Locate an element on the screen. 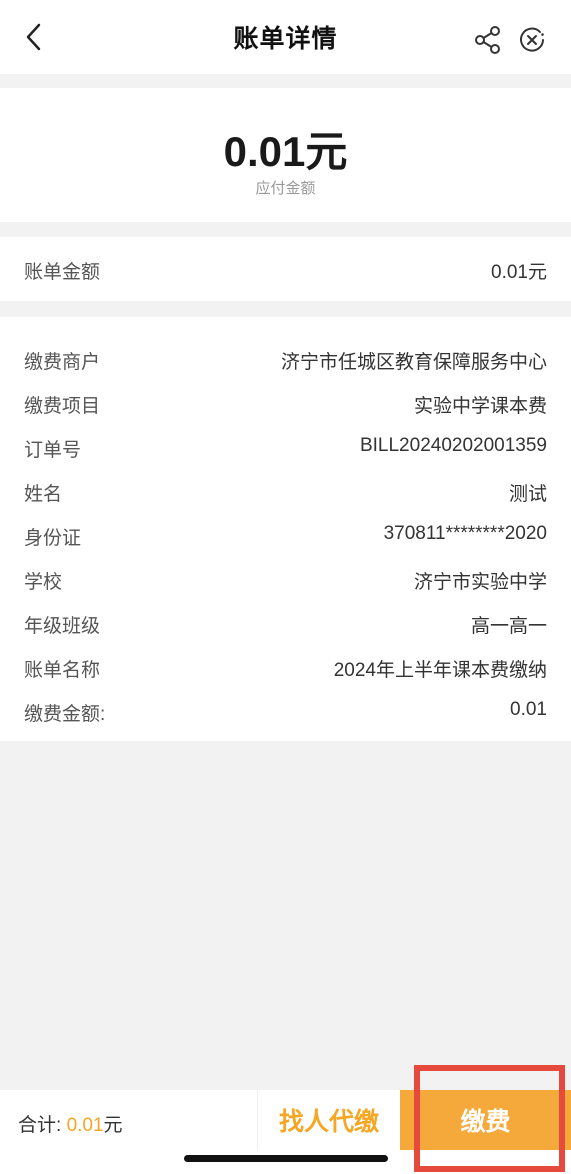 The height and width of the screenshot is (1174, 571). detail-value: 济宁市任城区教育保障服务中心 is located at coordinates (413, 362).